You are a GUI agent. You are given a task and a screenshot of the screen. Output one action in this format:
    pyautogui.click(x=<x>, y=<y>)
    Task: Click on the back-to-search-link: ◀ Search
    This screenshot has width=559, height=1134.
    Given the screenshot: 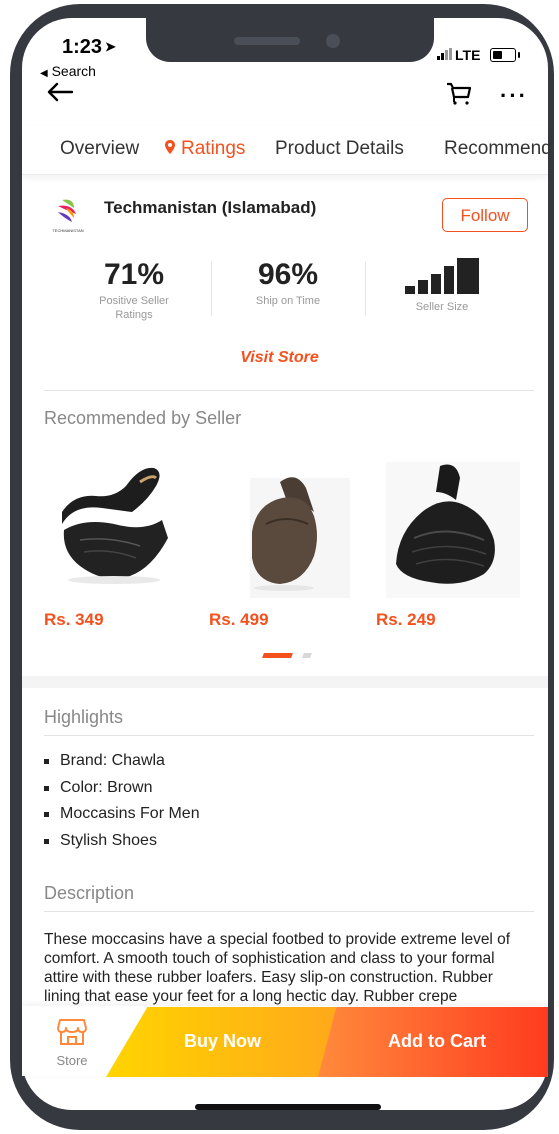 What is the action you would take?
    pyautogui.click(x=68, y=71)
    